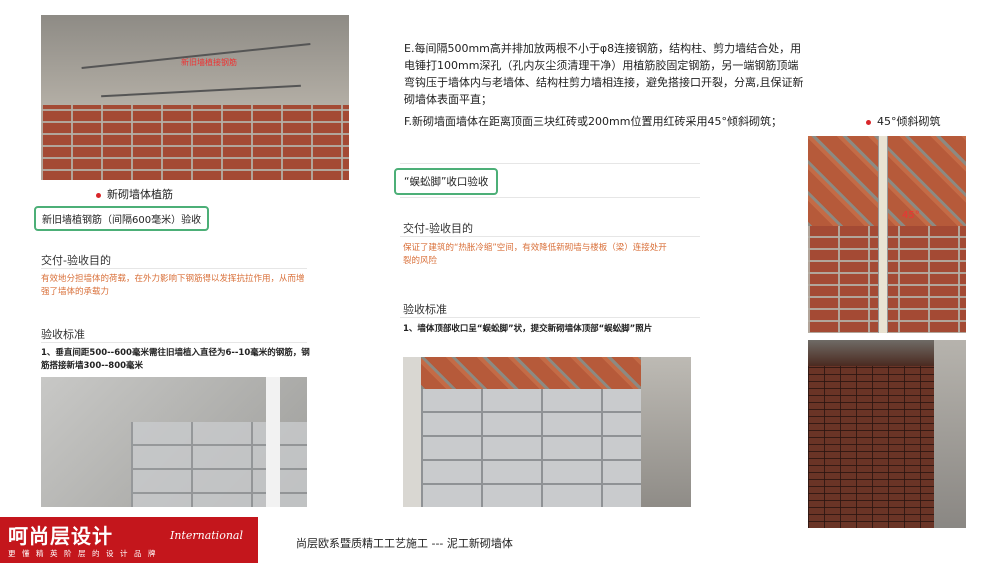  What do you see at coordinates (60, 536) in the screenshot?
I see `logo-main-text: 呵尚层设计` at bounding box center [60, 536].